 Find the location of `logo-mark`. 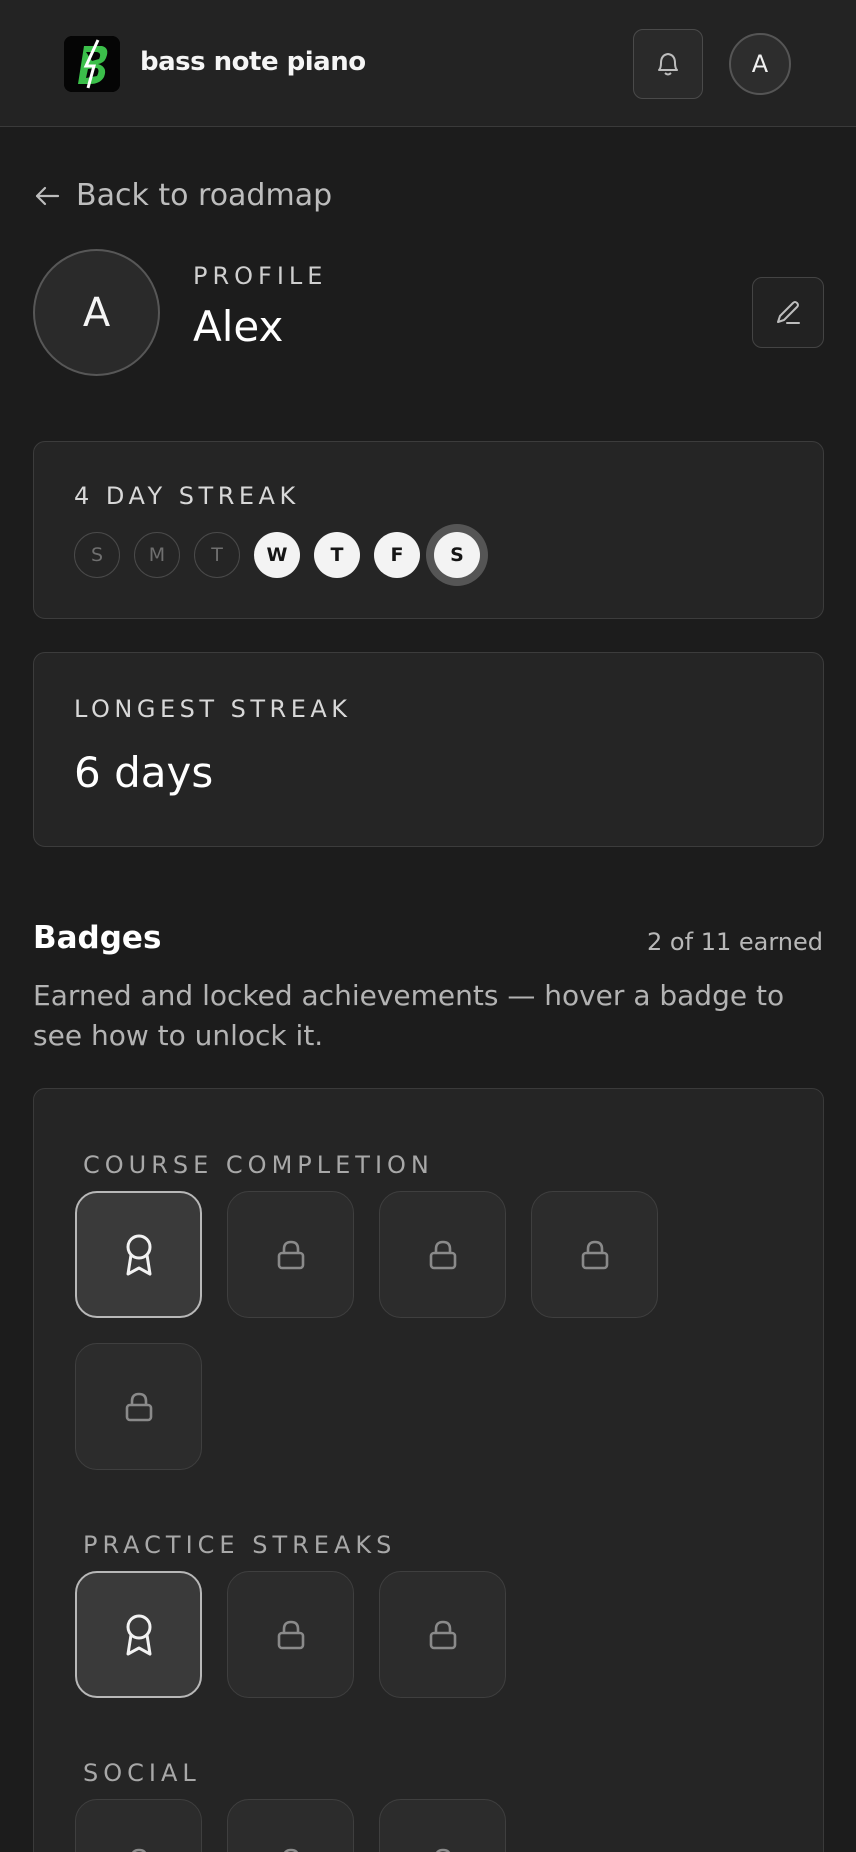

logo-mark is located at coordinates (92, 64).